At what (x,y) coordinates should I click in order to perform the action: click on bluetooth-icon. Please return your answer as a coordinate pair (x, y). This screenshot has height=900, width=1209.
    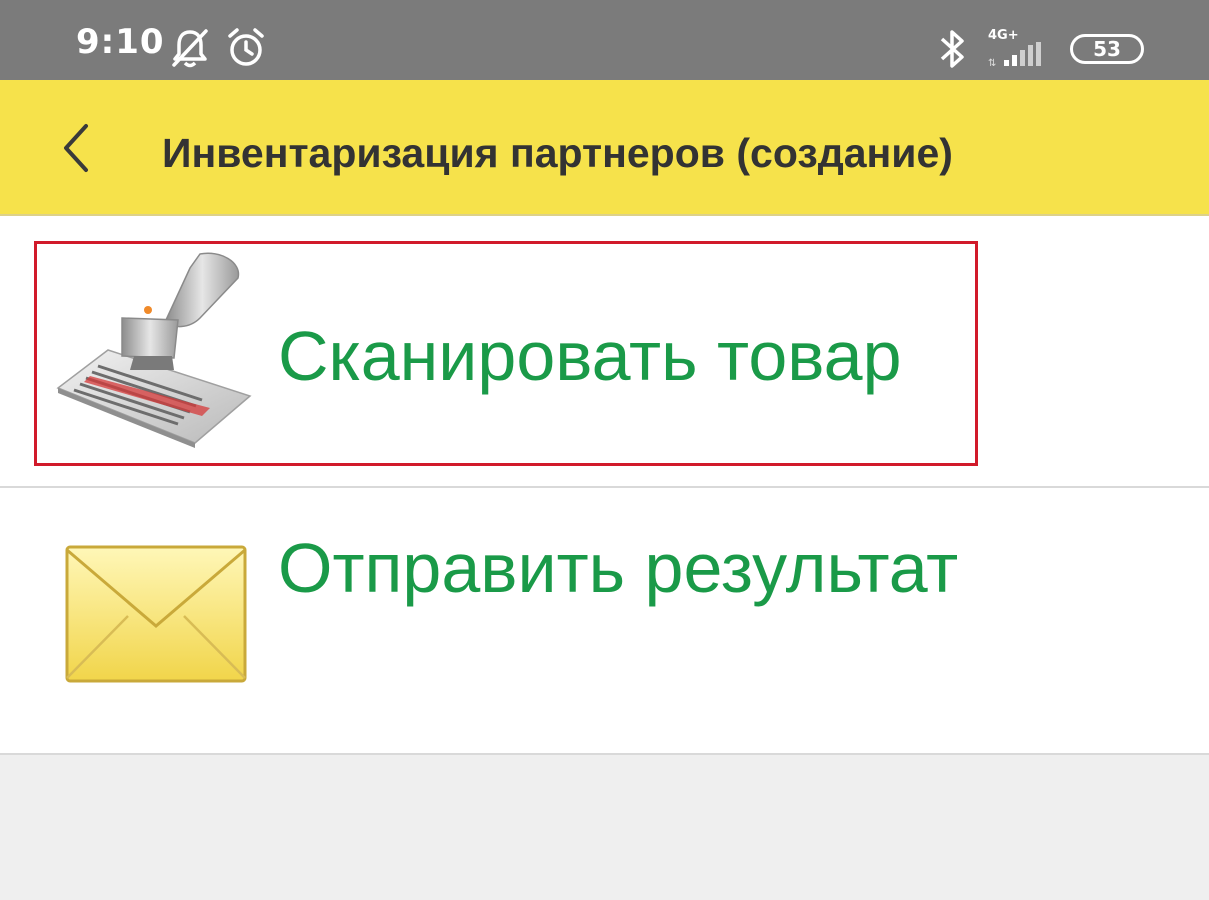
    Looking at the image, I should click on (952, 49).